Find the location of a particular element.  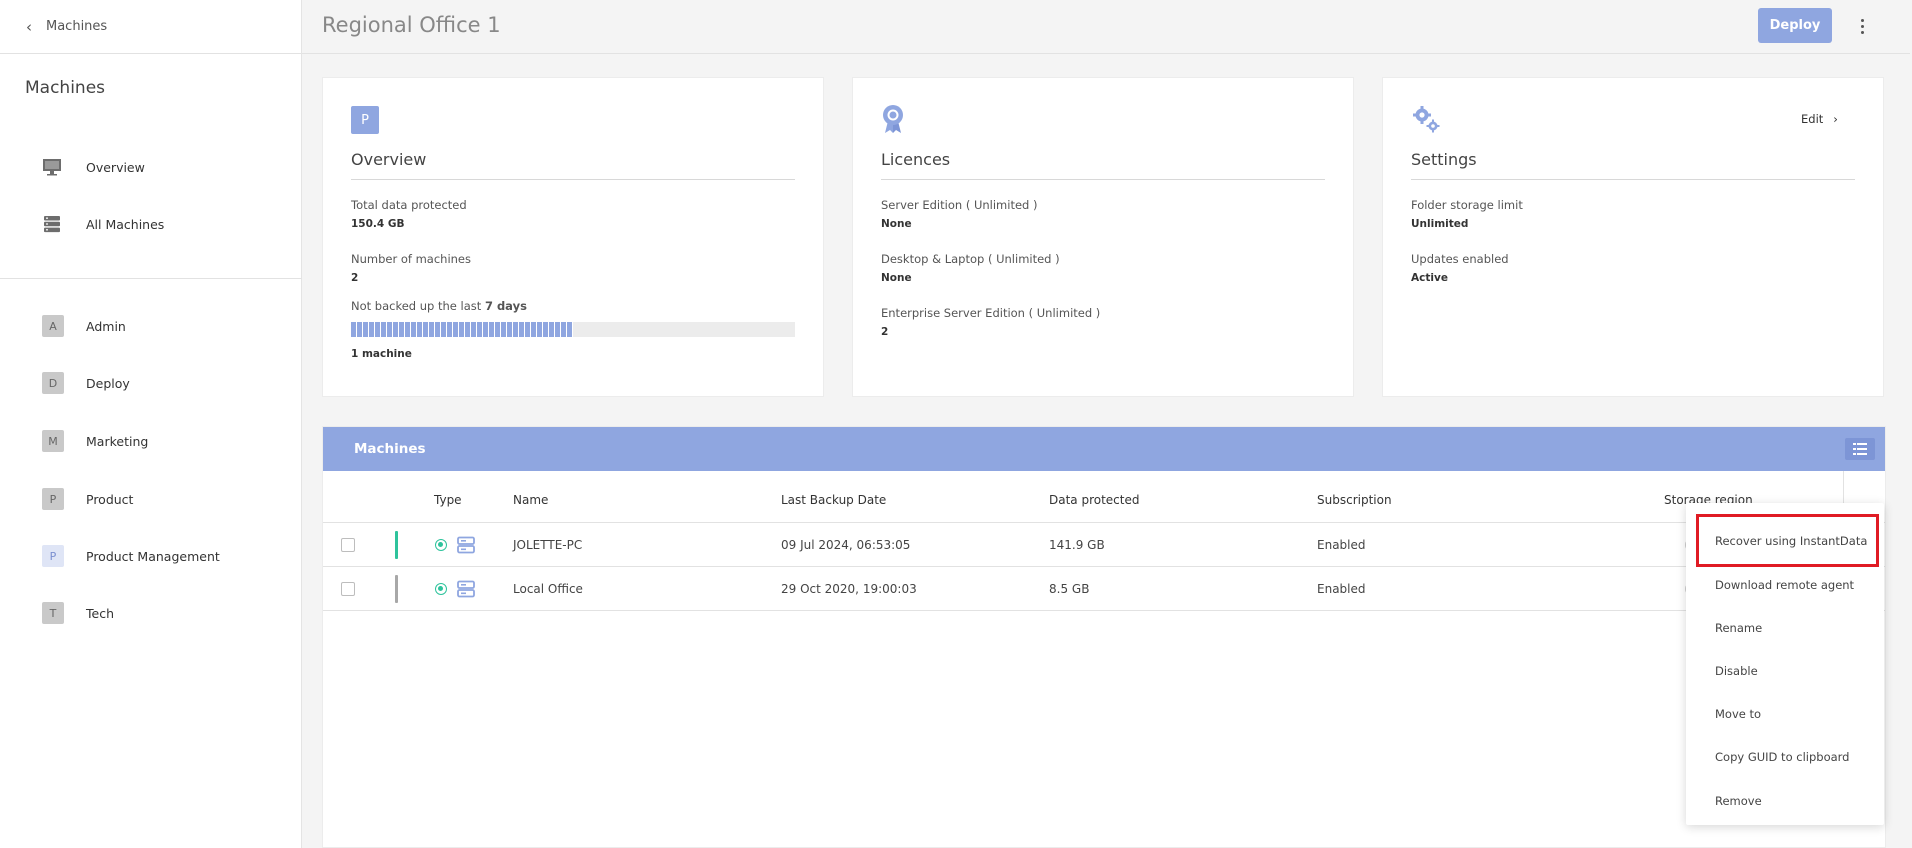

group-item-product: P Product is located at coordinates (87, 499).